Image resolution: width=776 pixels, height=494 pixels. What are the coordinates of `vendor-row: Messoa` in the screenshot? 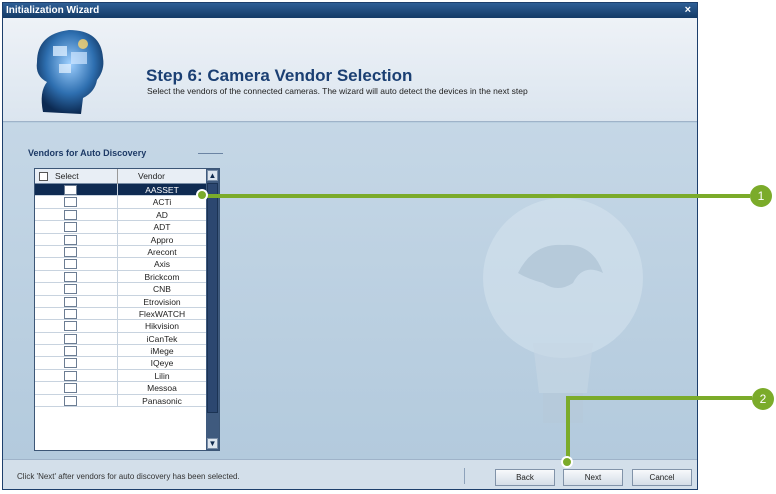 It's located at (120, 388).